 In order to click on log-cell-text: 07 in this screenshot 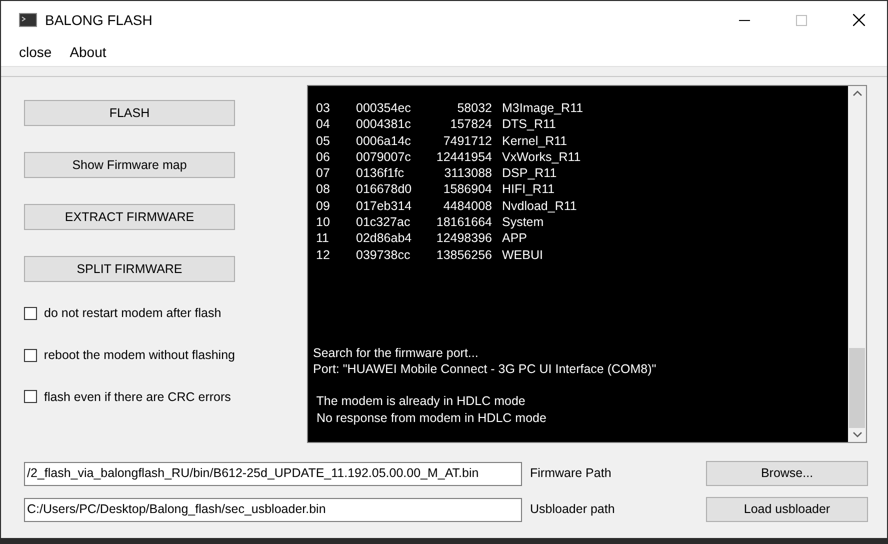, I will do `click(323, 173)`.